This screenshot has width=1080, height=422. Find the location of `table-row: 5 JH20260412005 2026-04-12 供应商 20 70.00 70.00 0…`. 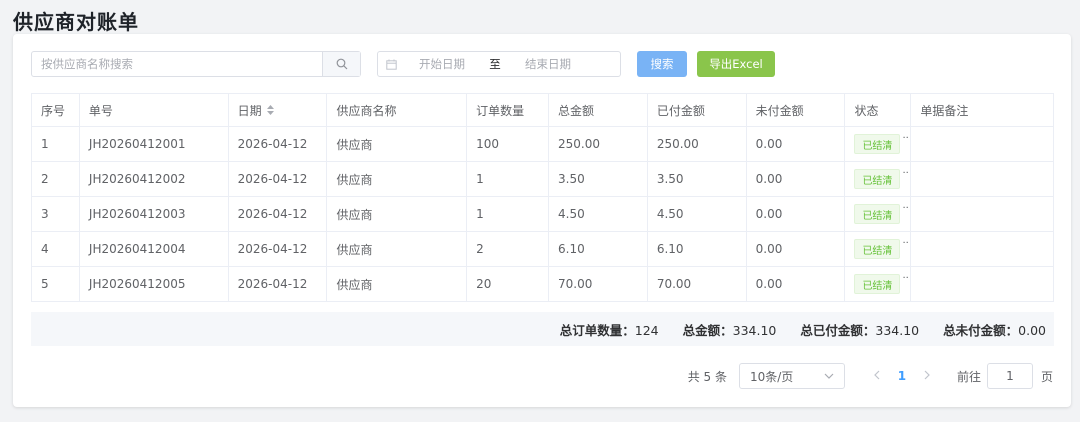

table-row: 5 JH20260412005 2026-04-12 供应商 20 70.00 70.00 0… is located at coordinates (542, 284).